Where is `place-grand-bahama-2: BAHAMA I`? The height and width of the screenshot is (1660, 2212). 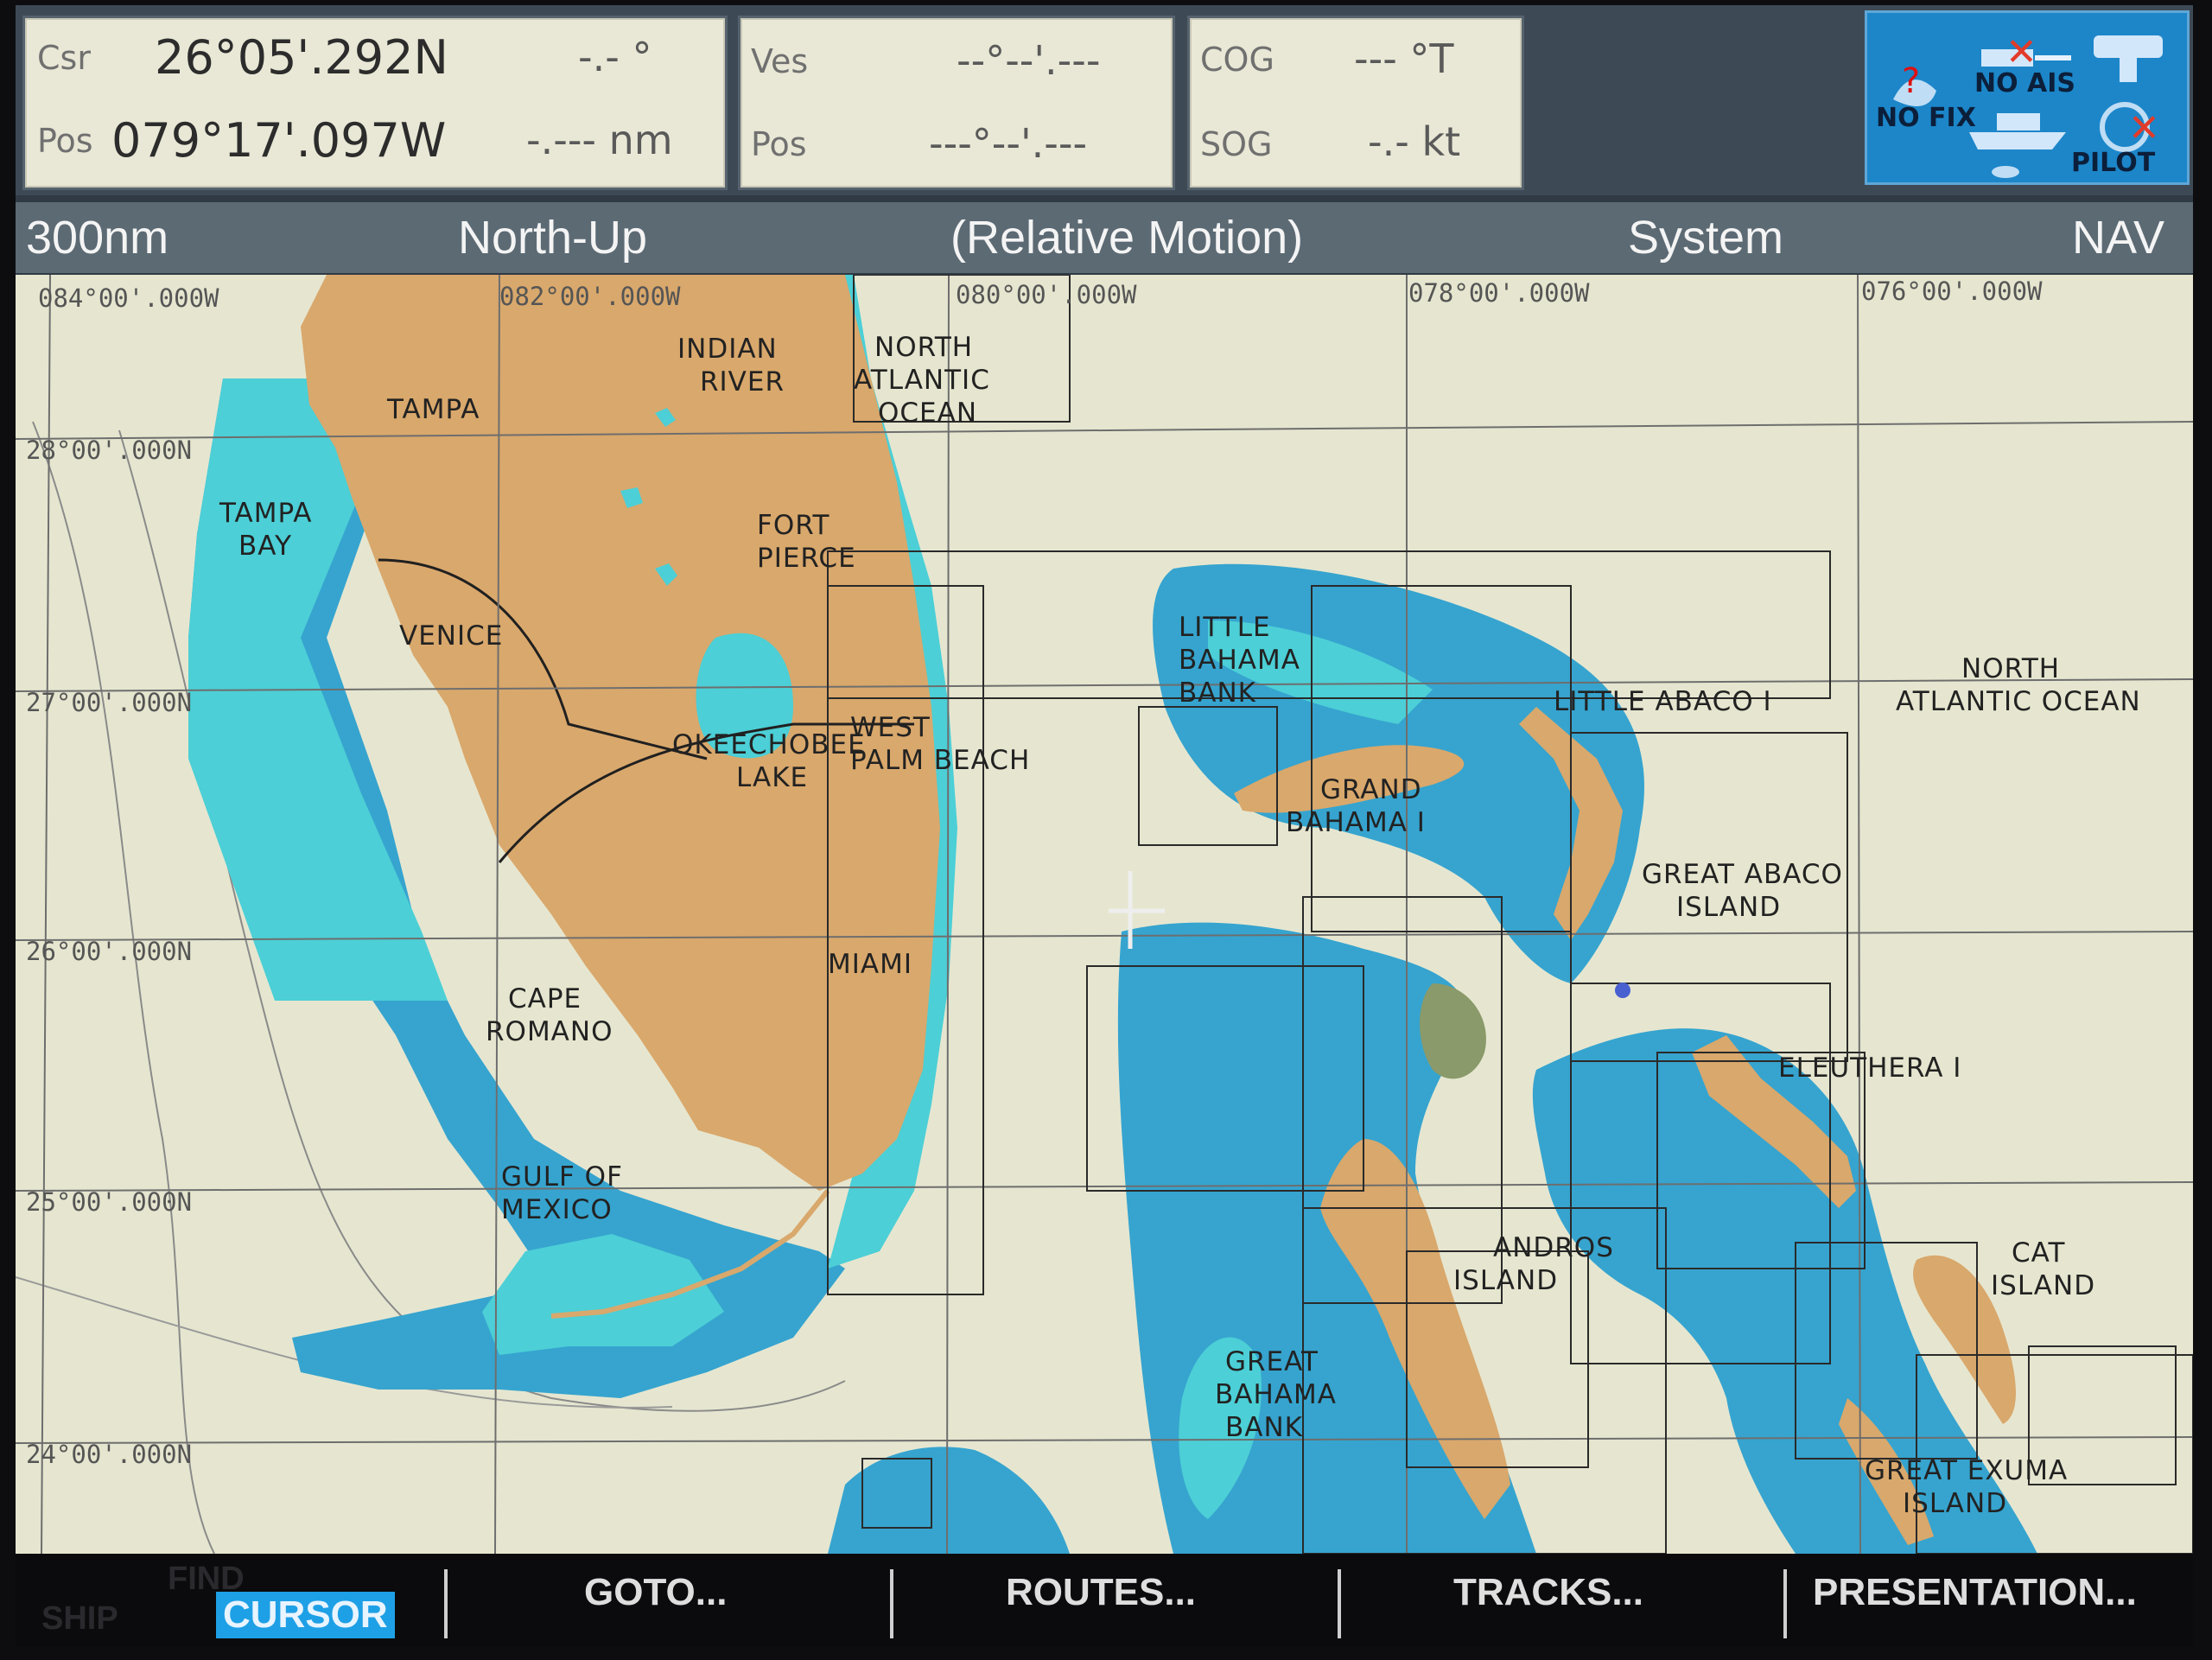
place-grand-bahama-2: BAHAMA I is located at coordinates (1356, 822).